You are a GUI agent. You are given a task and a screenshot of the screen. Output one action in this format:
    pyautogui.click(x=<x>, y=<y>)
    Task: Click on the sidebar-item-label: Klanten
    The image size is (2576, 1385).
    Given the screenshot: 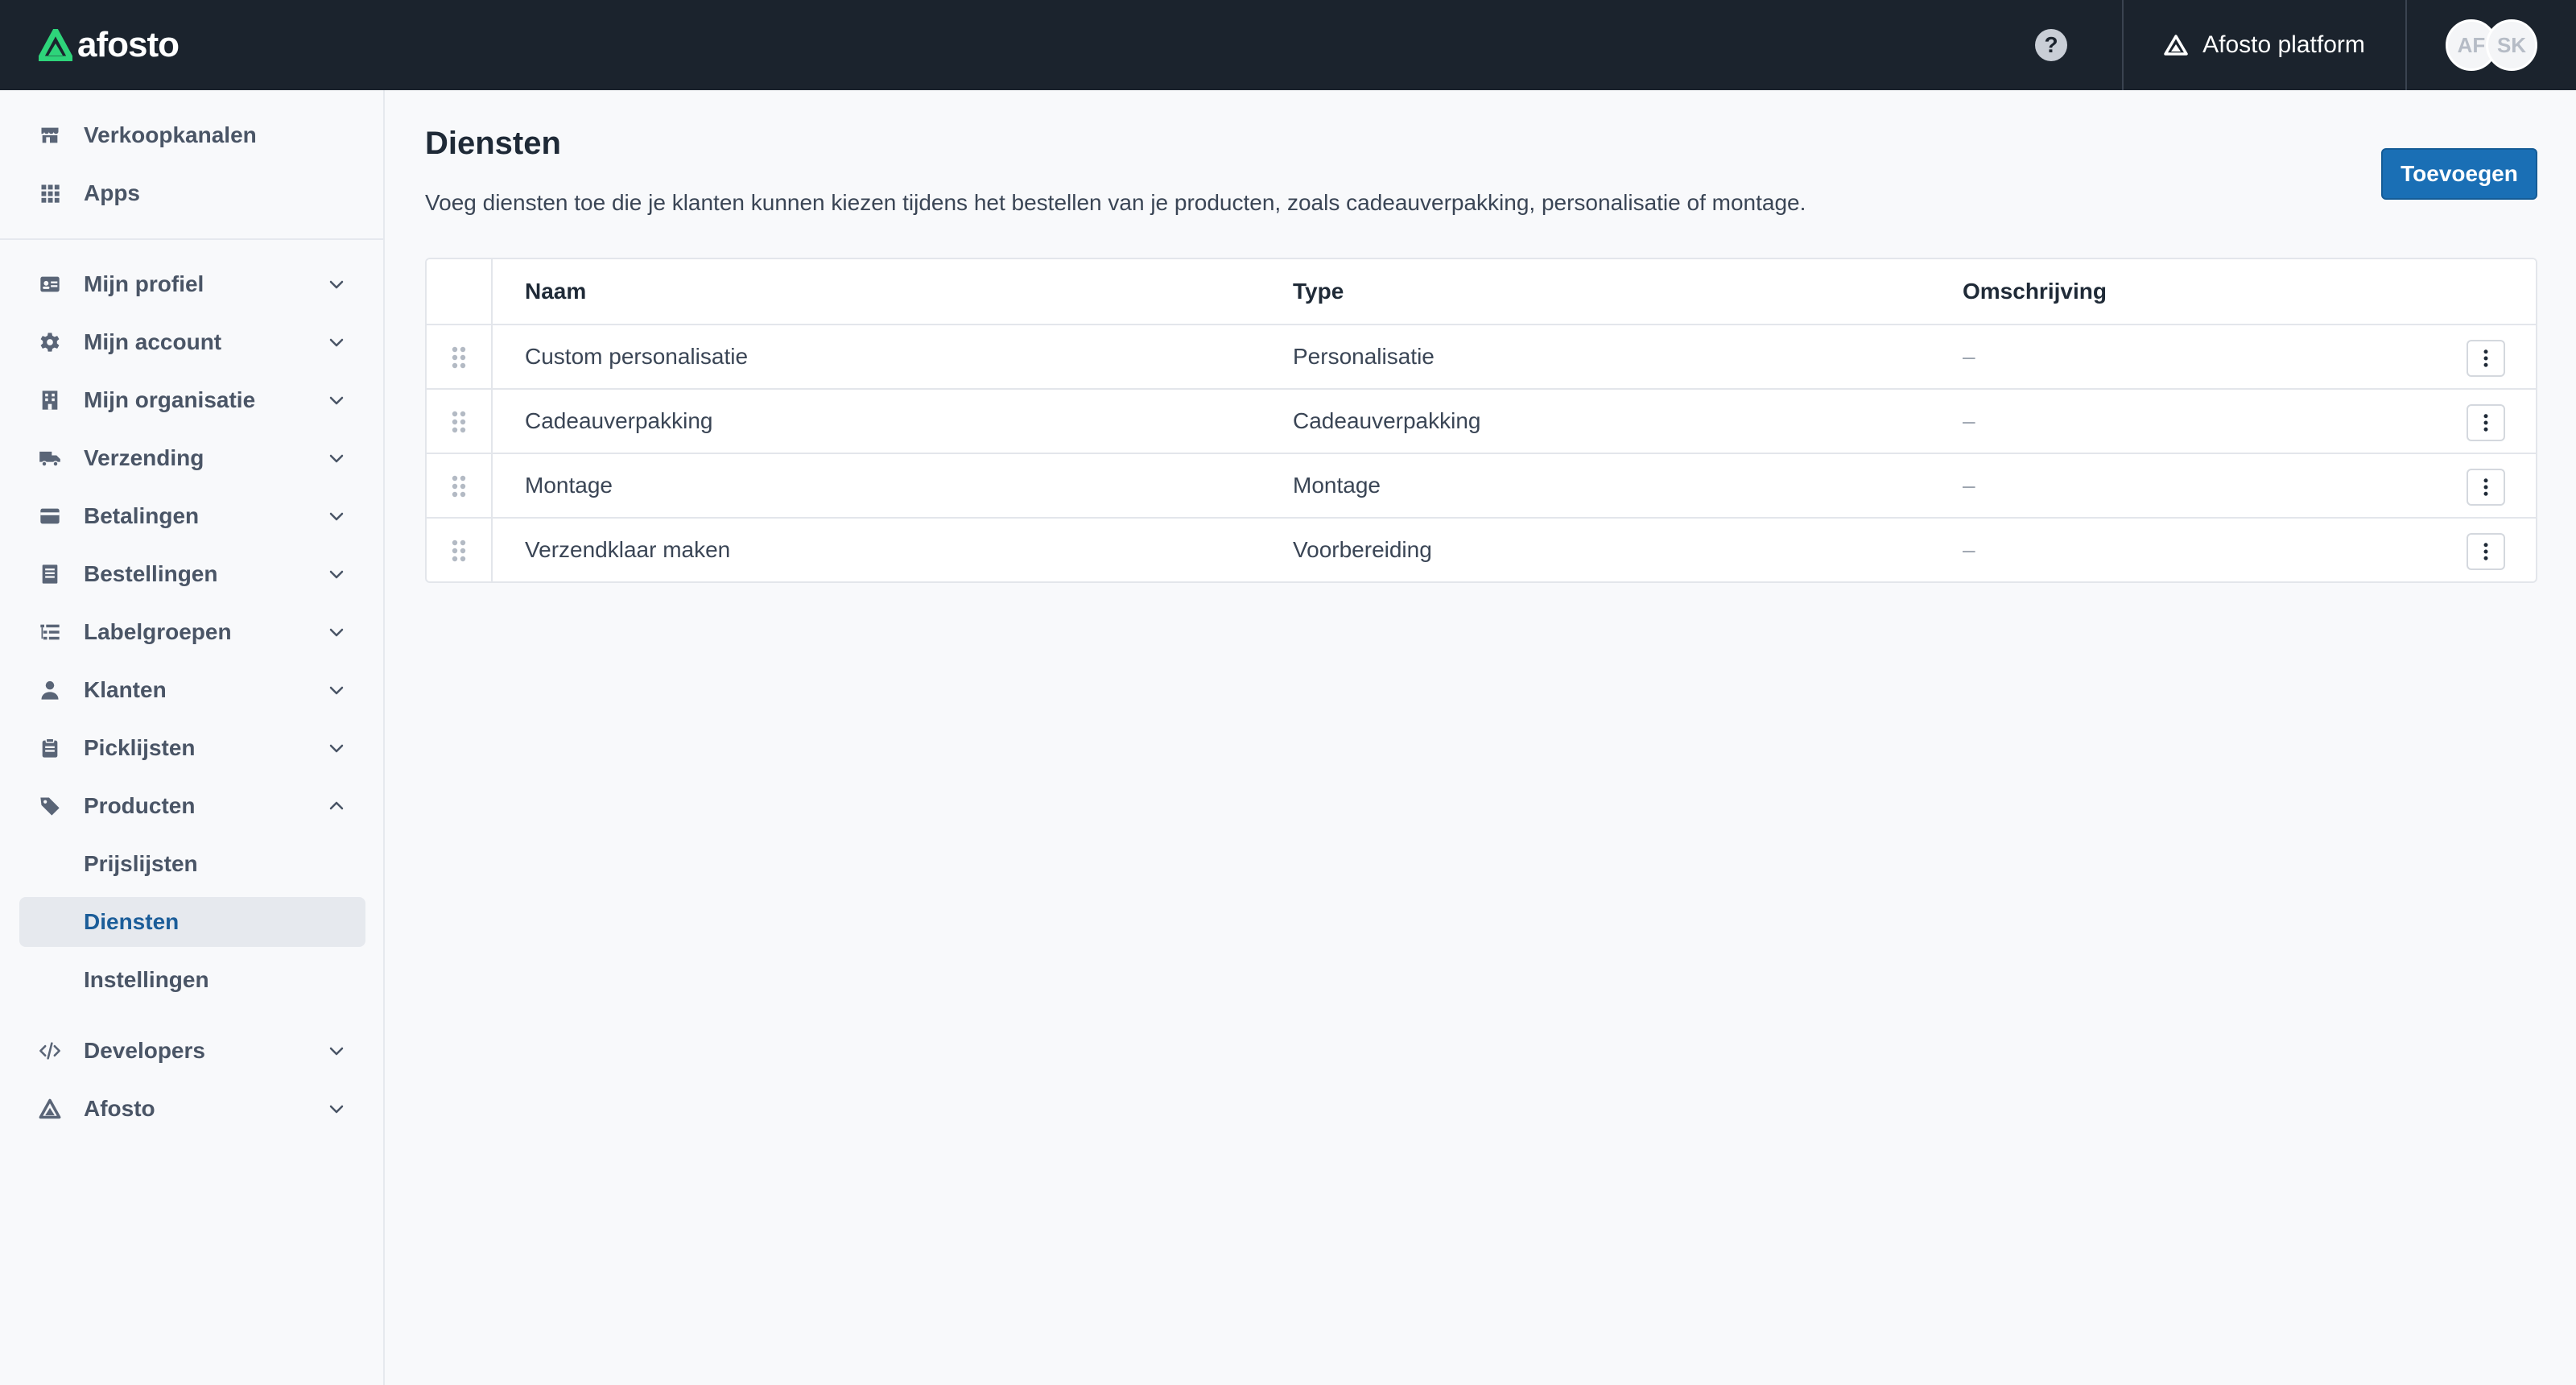 What is the action you would take?
    pyautogui.click(x=126, y=689)
    